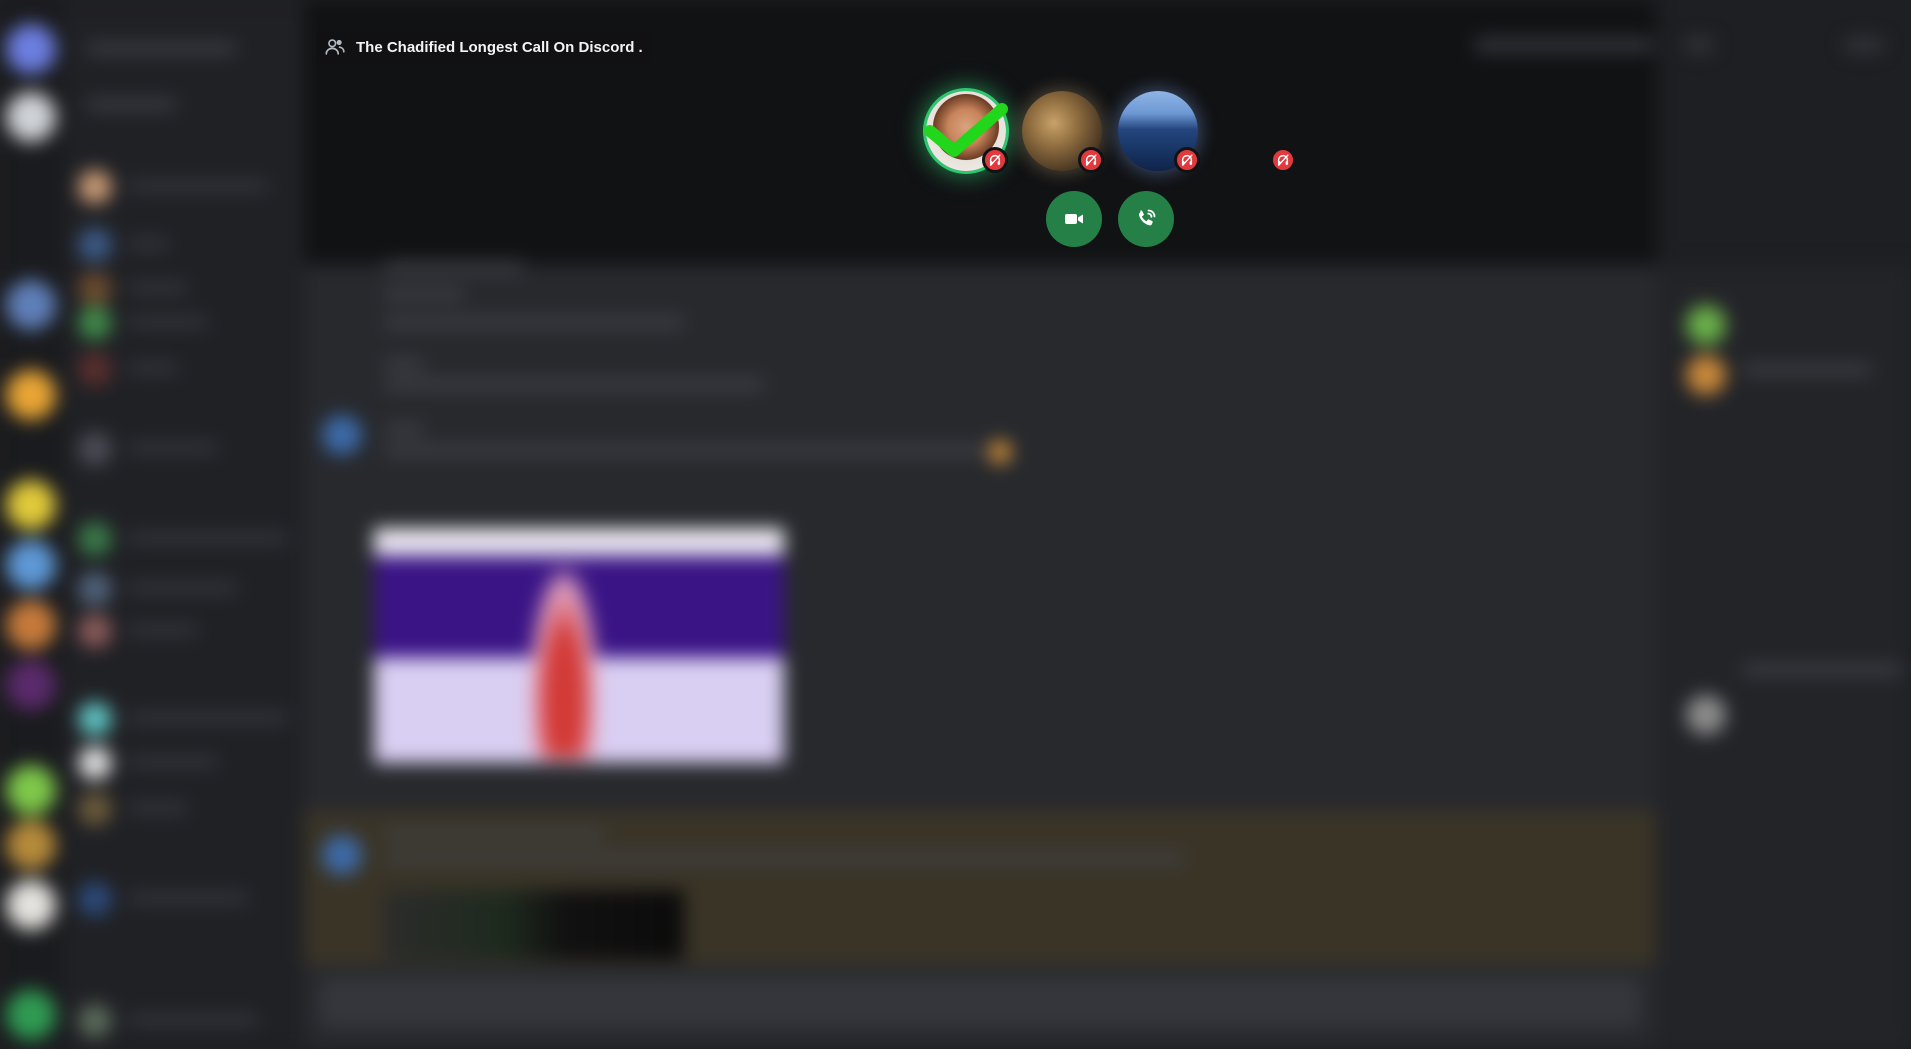 Image resolution: width=1911 pixels, height=1049 pixels. What do you see at coordinates (499, 47) in the screenshot?
I see `call-title: The Chadified Longest Call On Discord .` at bounding box center [499, 47].